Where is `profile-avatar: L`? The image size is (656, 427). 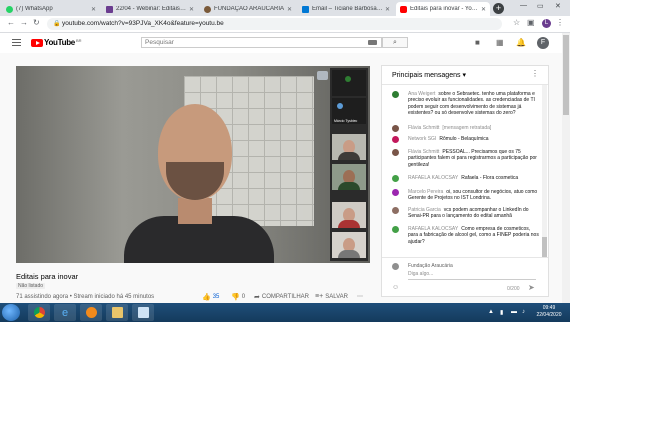 profile-avatar: L is located at coordinates (546, 23).